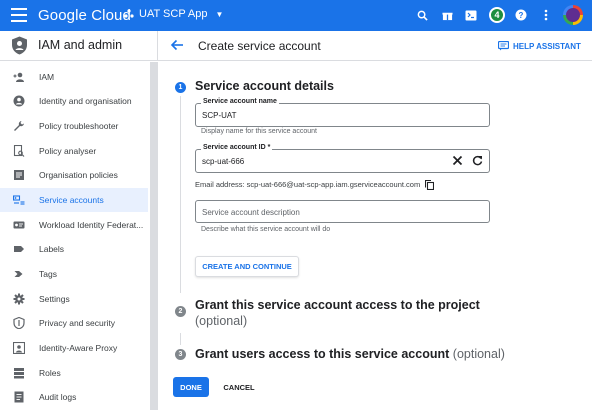 This screenshot has height=410, width=592. I want to click on project-icon, so click(129, 13).